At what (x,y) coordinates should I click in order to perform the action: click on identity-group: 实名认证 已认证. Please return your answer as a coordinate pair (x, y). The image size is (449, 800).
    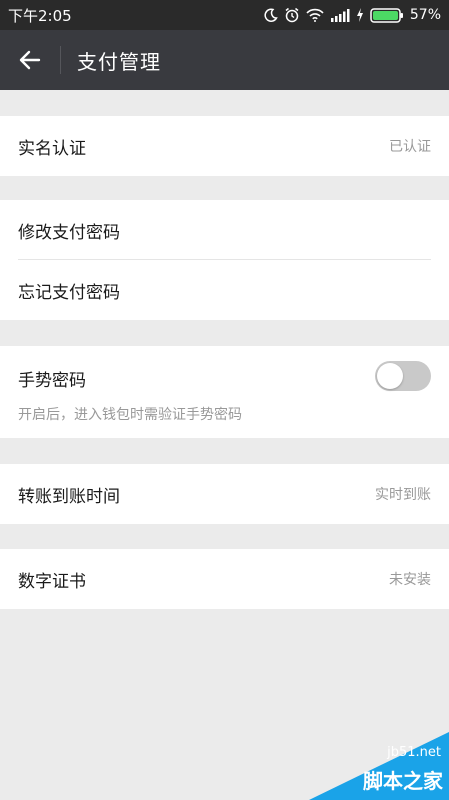
    Looking at the image, I should click on (224, 146).